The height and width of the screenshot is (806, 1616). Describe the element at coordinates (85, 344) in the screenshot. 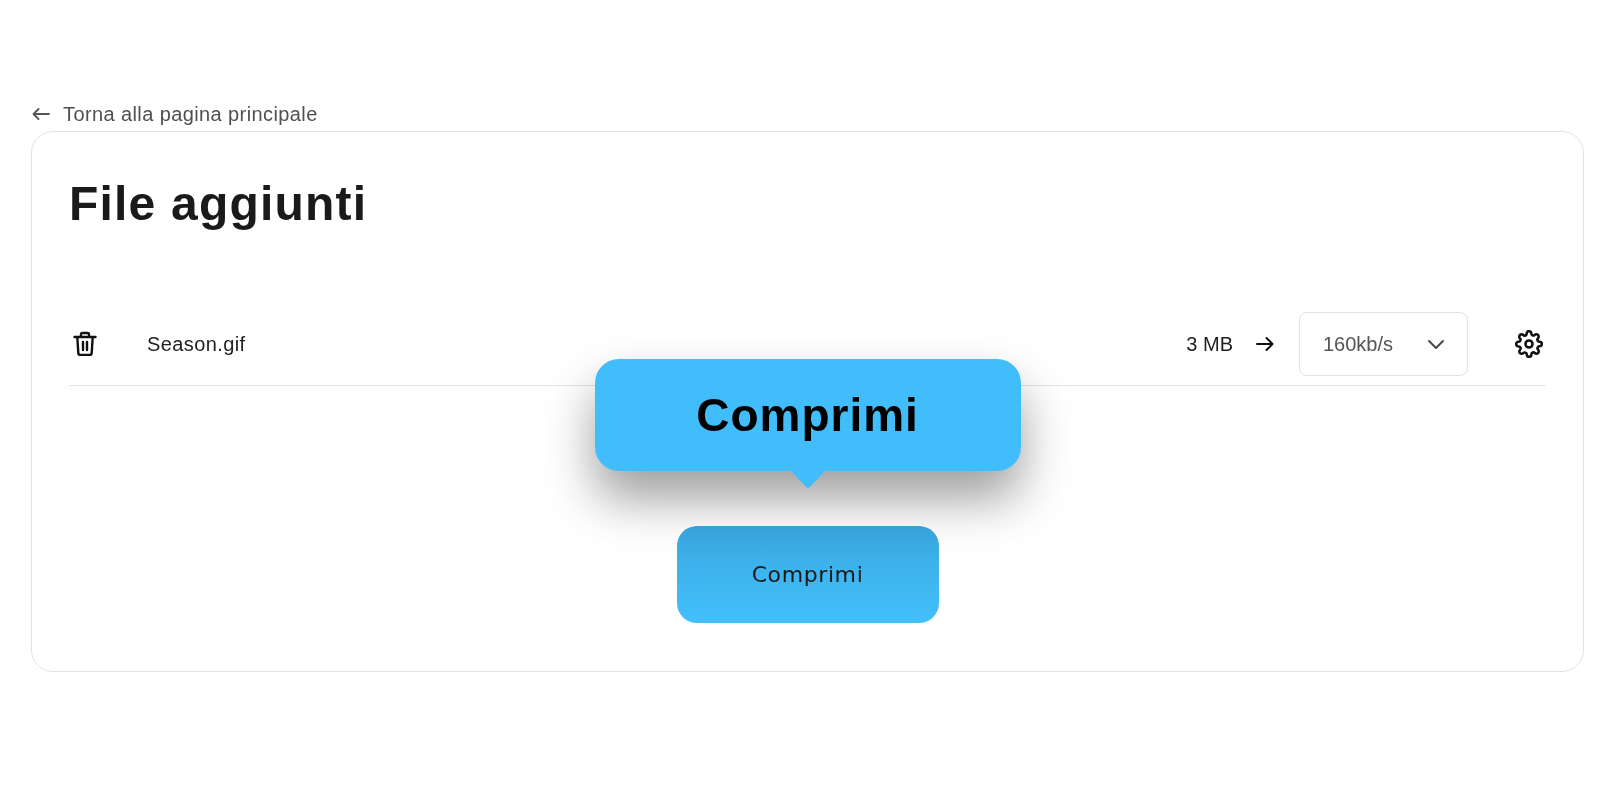

I see `trash-icon` at that location.